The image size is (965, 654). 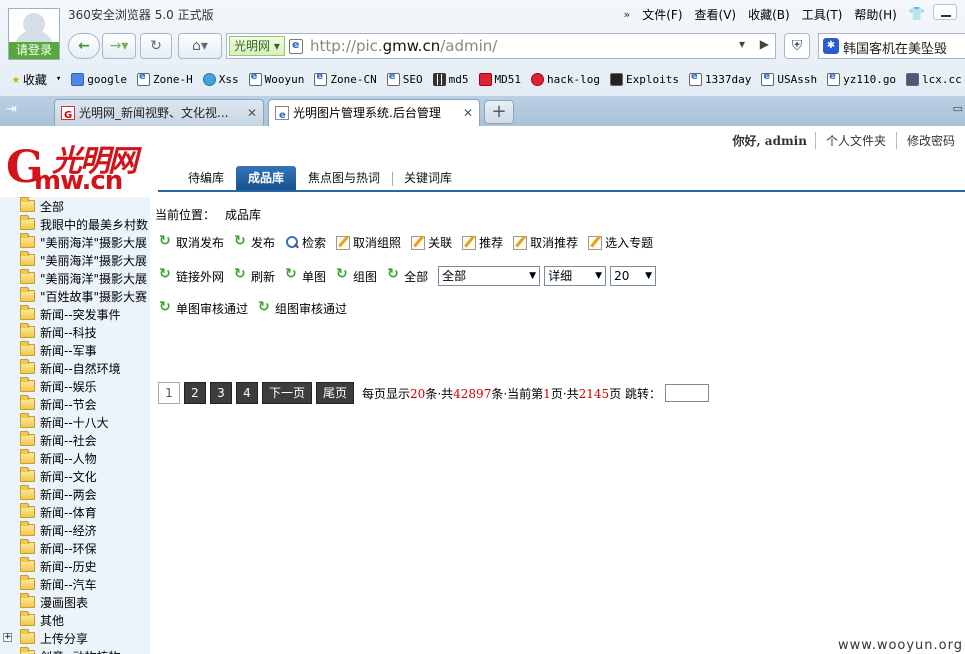 I want to click on tree-item: 漫画图表, so click(x=75, y=602).